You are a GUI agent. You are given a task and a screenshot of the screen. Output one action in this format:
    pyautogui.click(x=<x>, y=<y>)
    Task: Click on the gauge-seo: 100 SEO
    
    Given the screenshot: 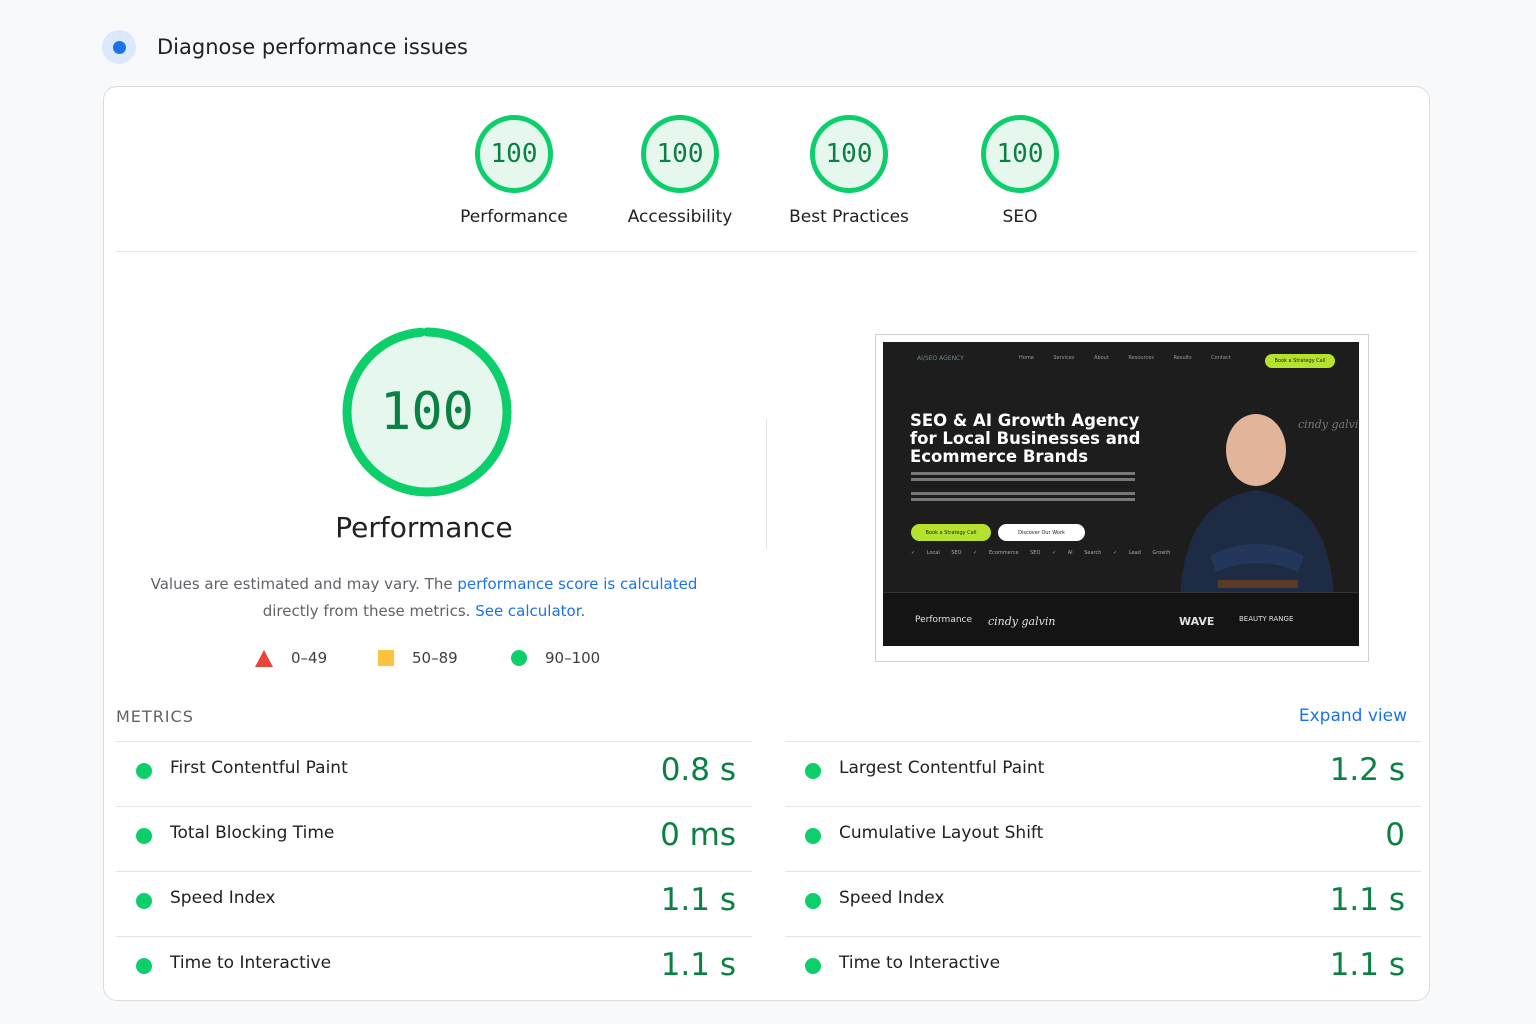 What is the action you would take?
    pyautogui.click(x=1020, y=171)
    